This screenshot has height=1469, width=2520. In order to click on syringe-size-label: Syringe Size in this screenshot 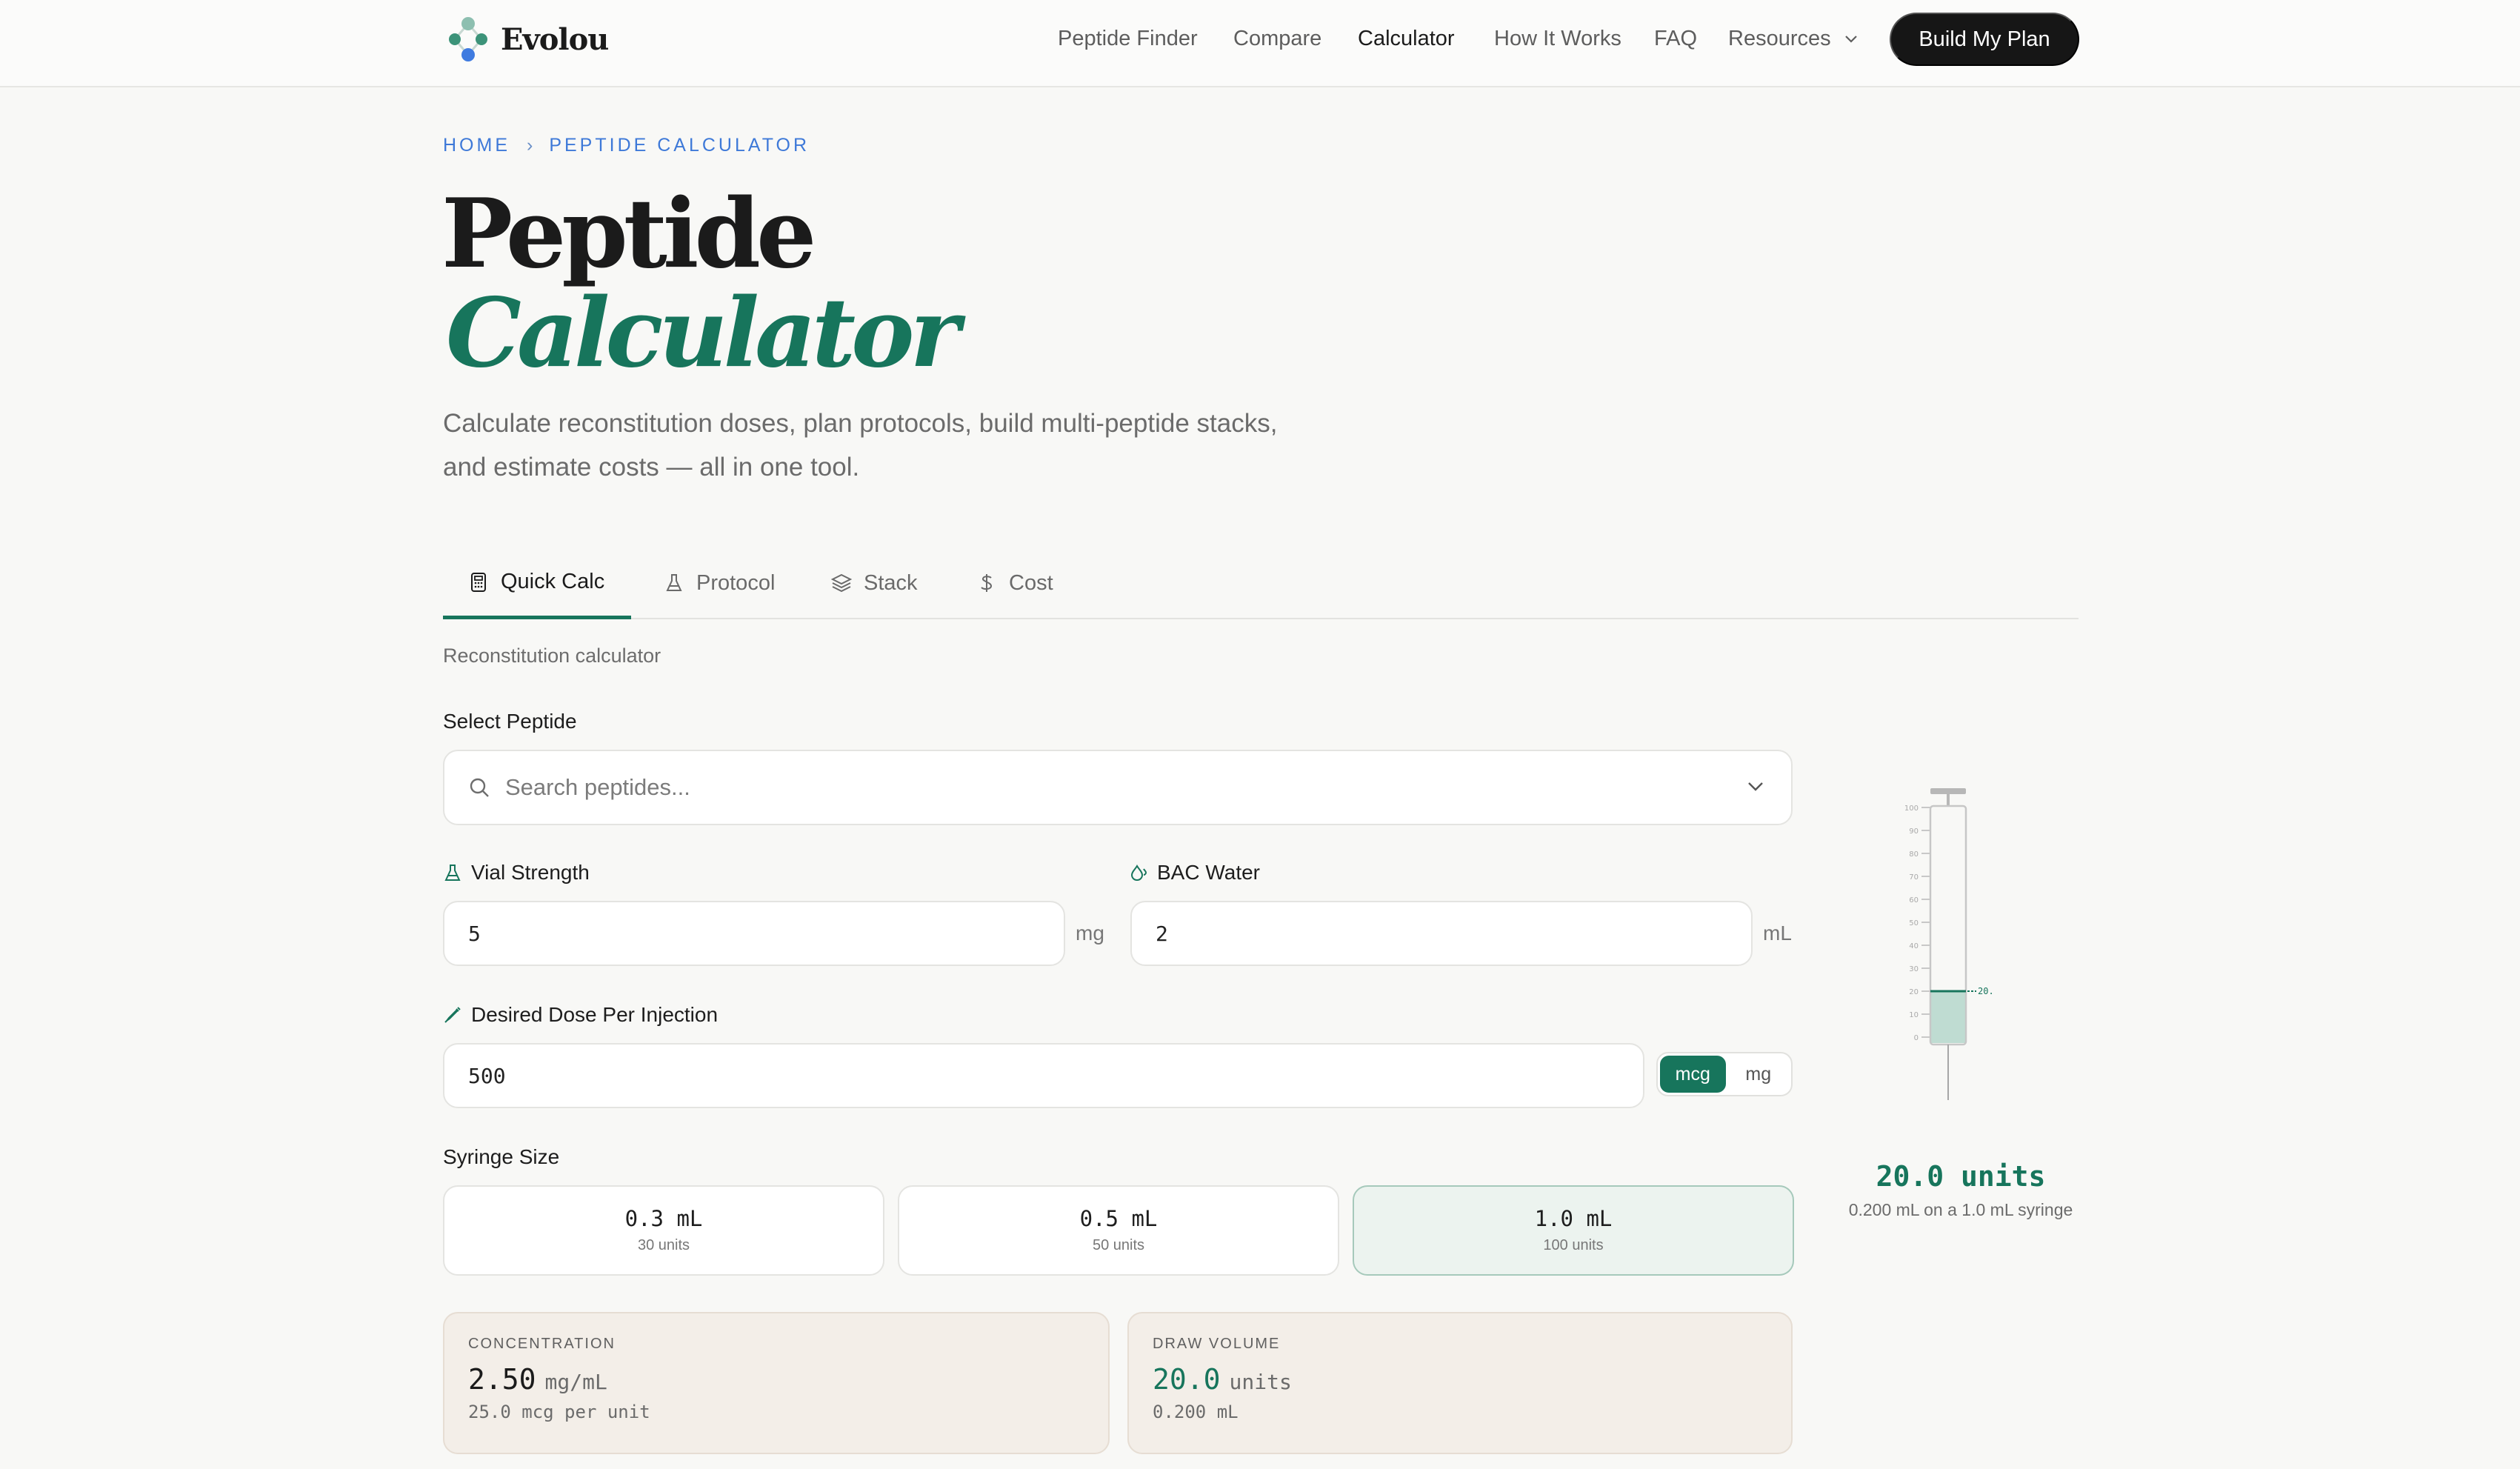, I will do `click(501, 1157)`.